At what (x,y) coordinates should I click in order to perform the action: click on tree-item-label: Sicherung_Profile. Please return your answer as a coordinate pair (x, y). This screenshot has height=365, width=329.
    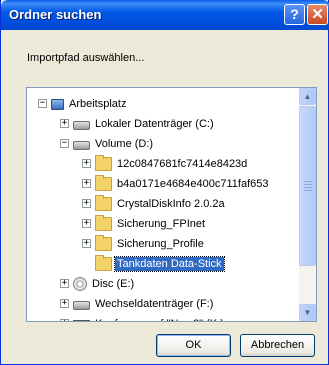
    Looking at the image, I should click on (160, 244).